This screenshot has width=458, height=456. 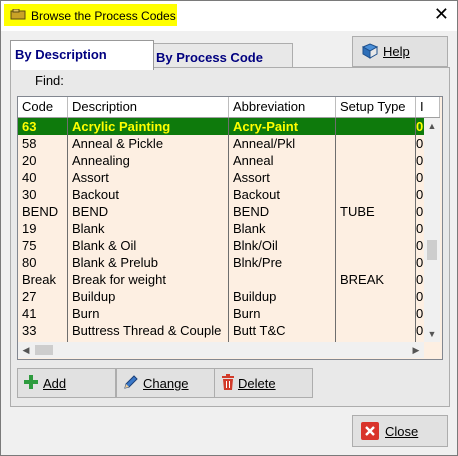 What do you see at coordinates (221, 211) in the screenshot?
I see `table-row: BEND BEND BEND TUBE 0` at bounding box center [221, 211].